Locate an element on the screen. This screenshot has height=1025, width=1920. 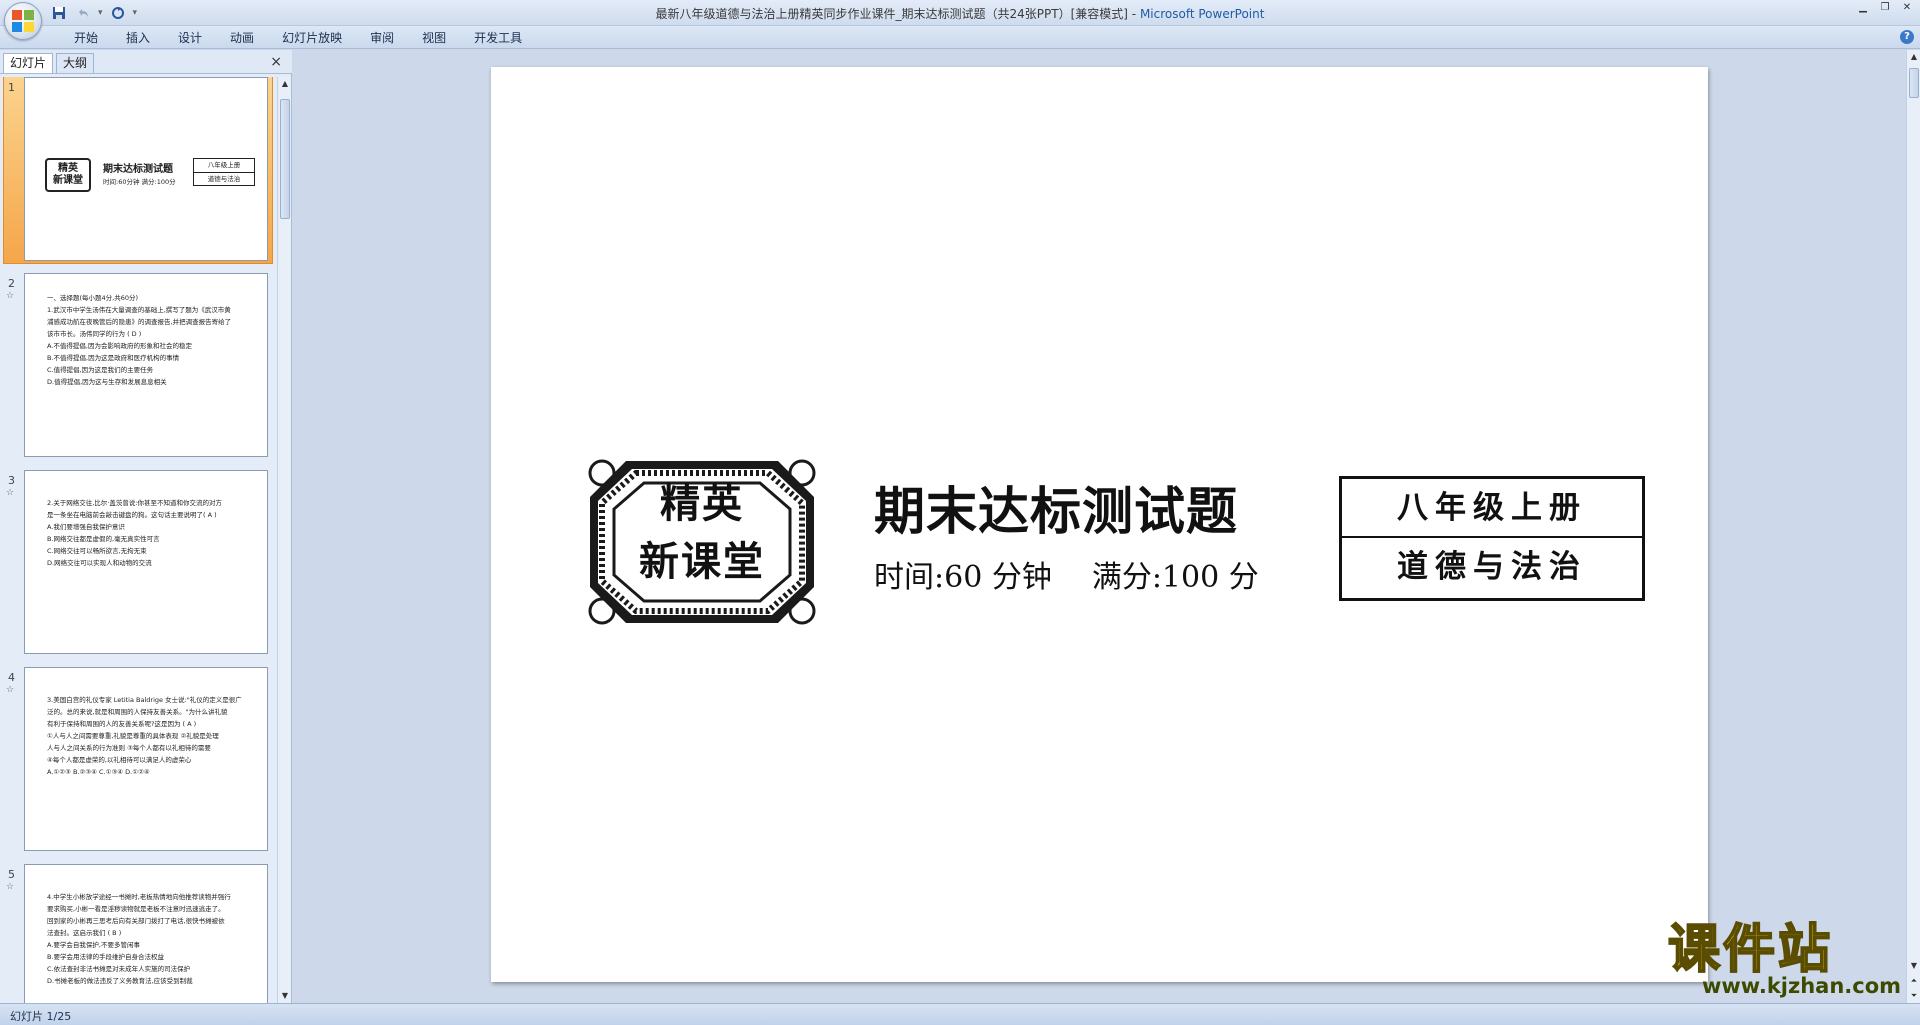
mini-emblem: 精英 新课堂 is located at coordinates (68, 175).